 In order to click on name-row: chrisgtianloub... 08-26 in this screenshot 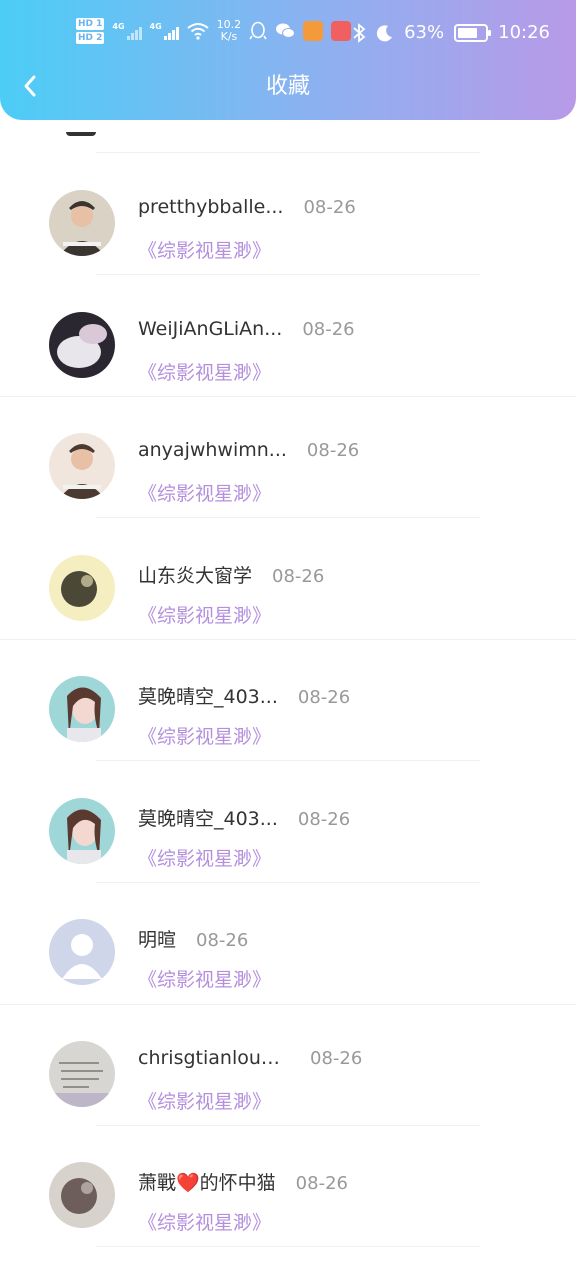, I will do `click(250, 1058)`.